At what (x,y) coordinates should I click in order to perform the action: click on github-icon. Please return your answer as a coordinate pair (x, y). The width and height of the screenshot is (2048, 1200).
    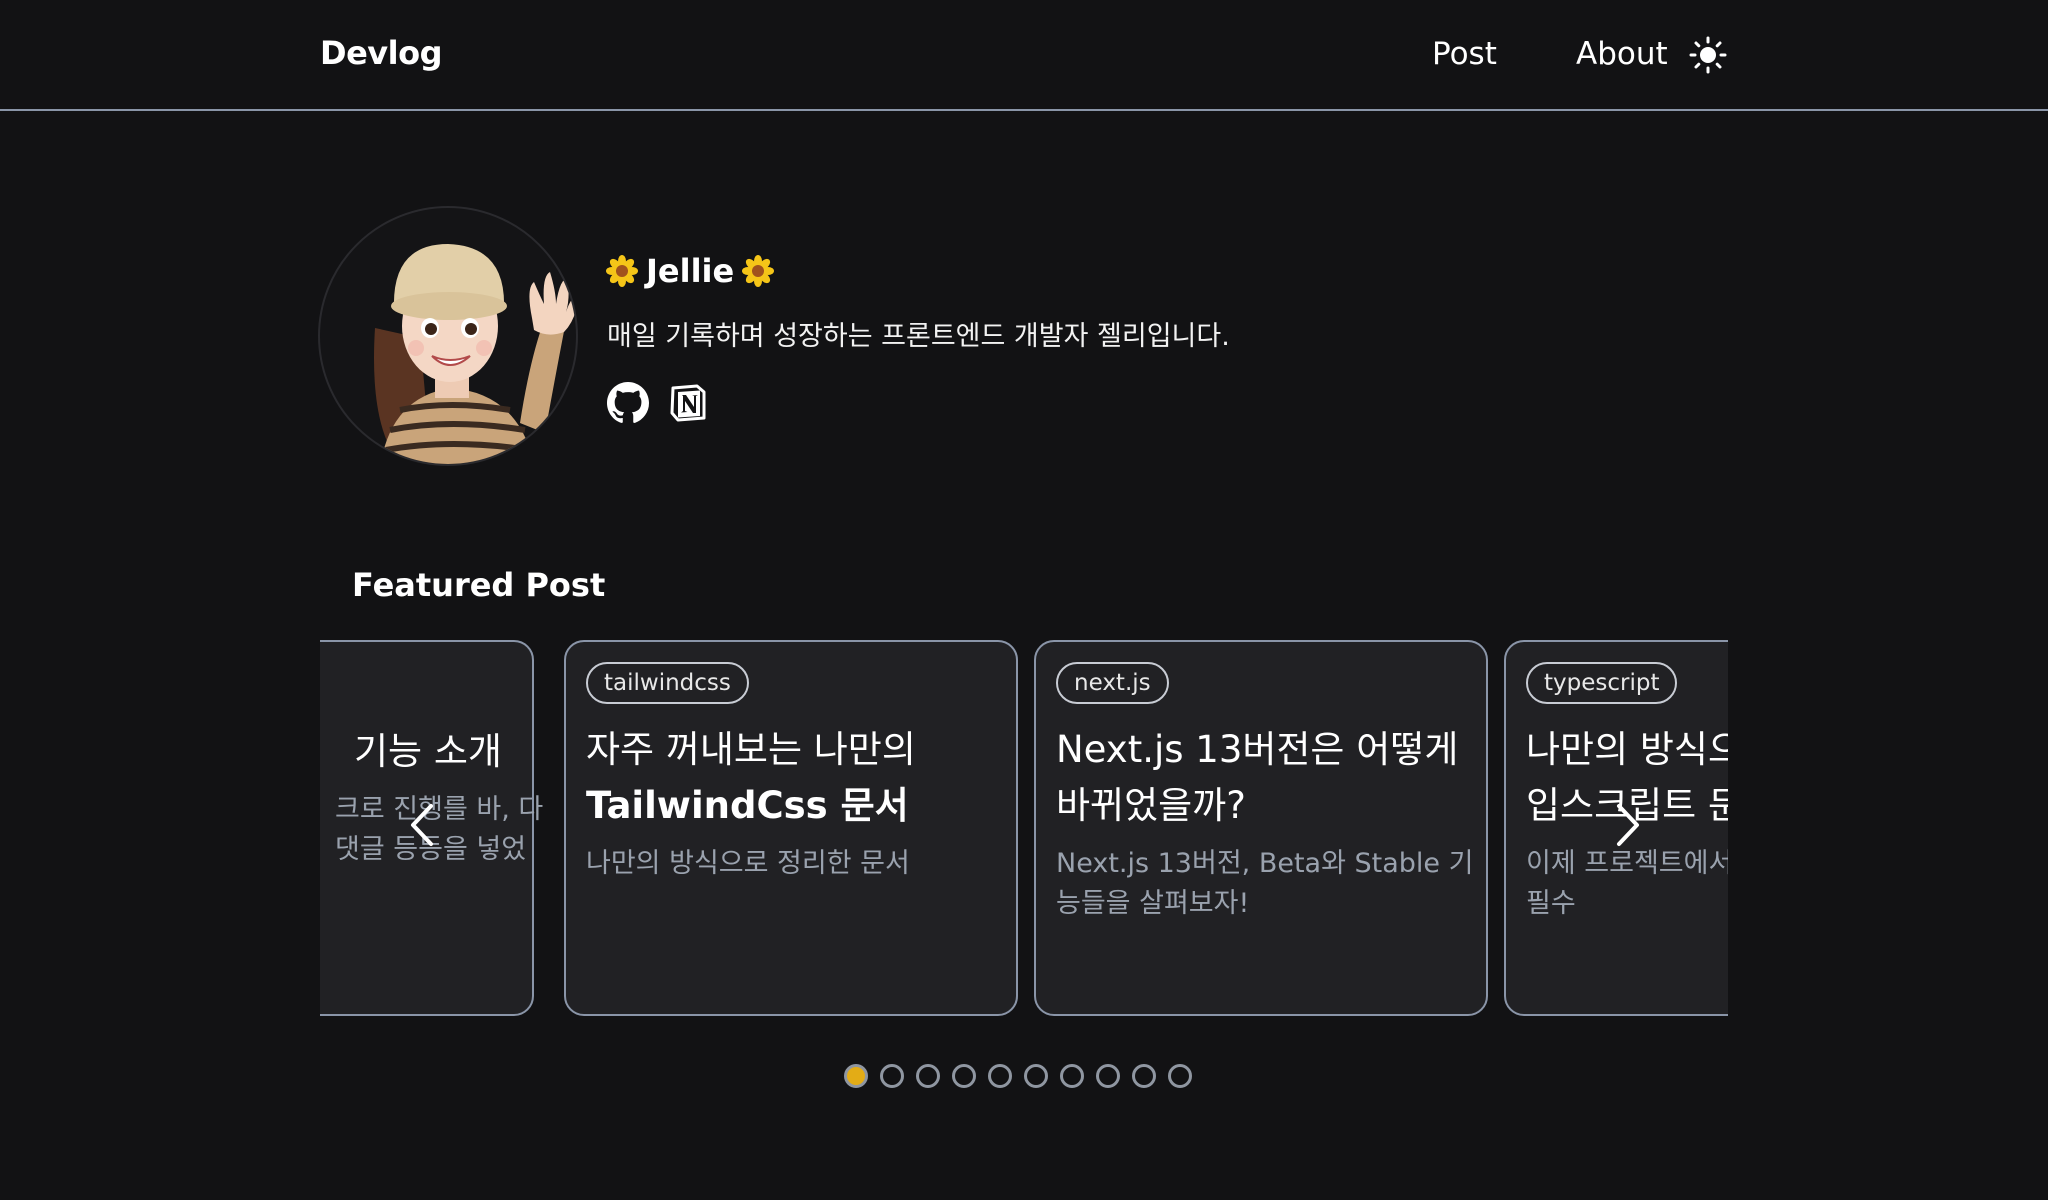
    Looking at the image, I should click on (628, 402).